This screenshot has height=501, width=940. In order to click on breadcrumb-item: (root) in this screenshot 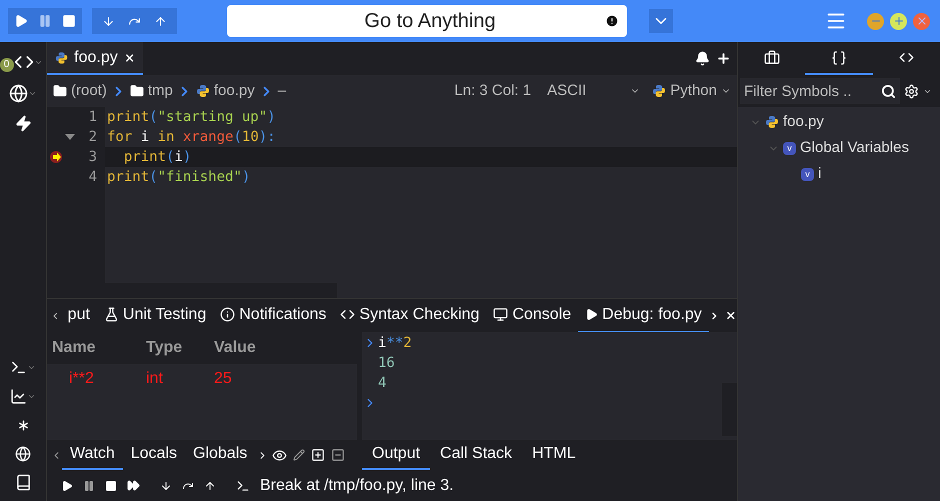, I will do `click(89, 91)`.